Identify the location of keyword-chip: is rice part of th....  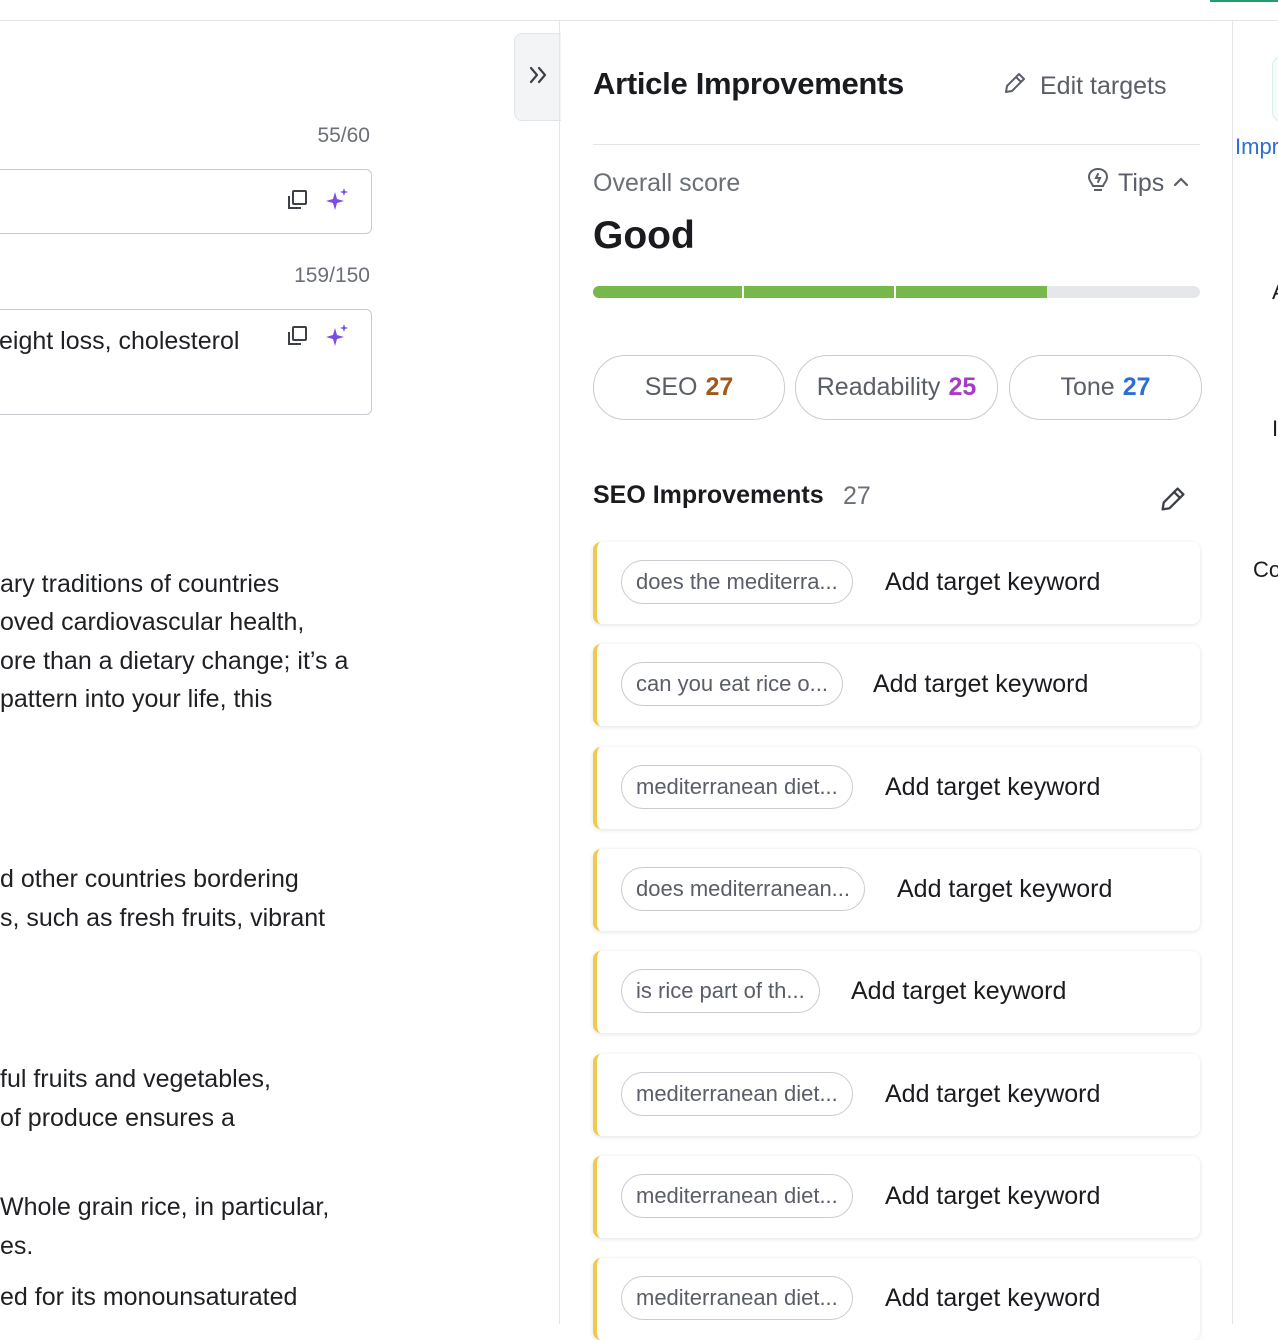
(720, 991).